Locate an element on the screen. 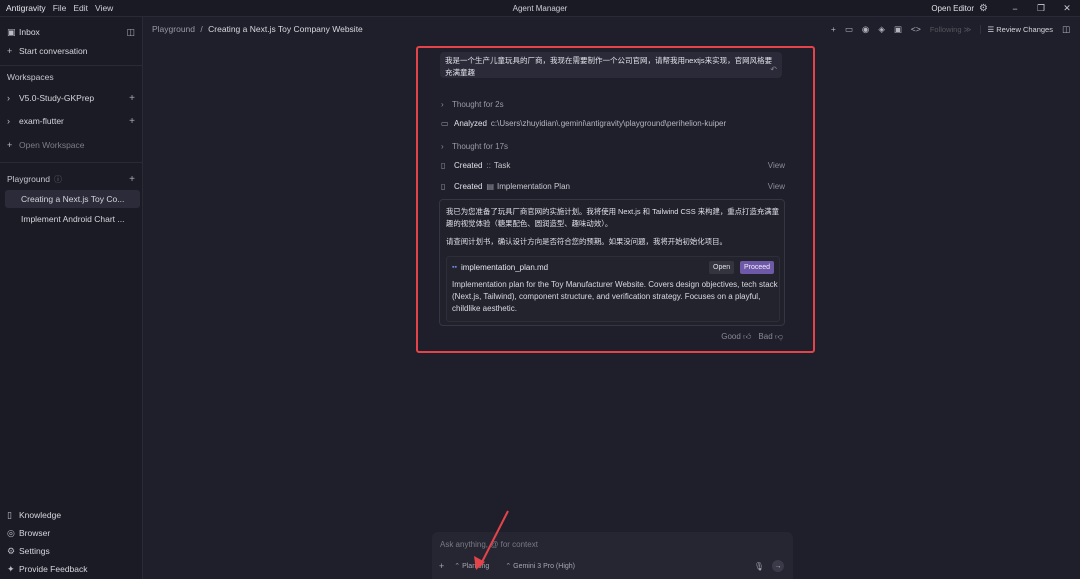 This screenshot has height=579, width=1080. view-plan-link: View is located at coordinates (776, 186).